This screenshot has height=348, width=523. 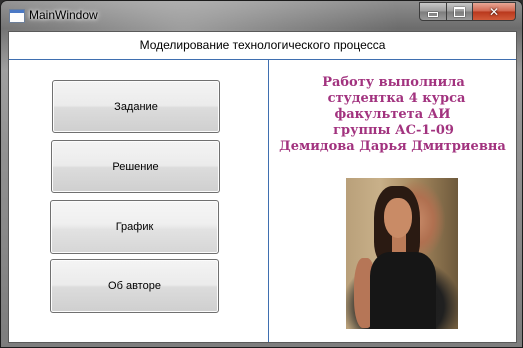 I want to click on window-title: MainWindow, so click(x=63, y=15).